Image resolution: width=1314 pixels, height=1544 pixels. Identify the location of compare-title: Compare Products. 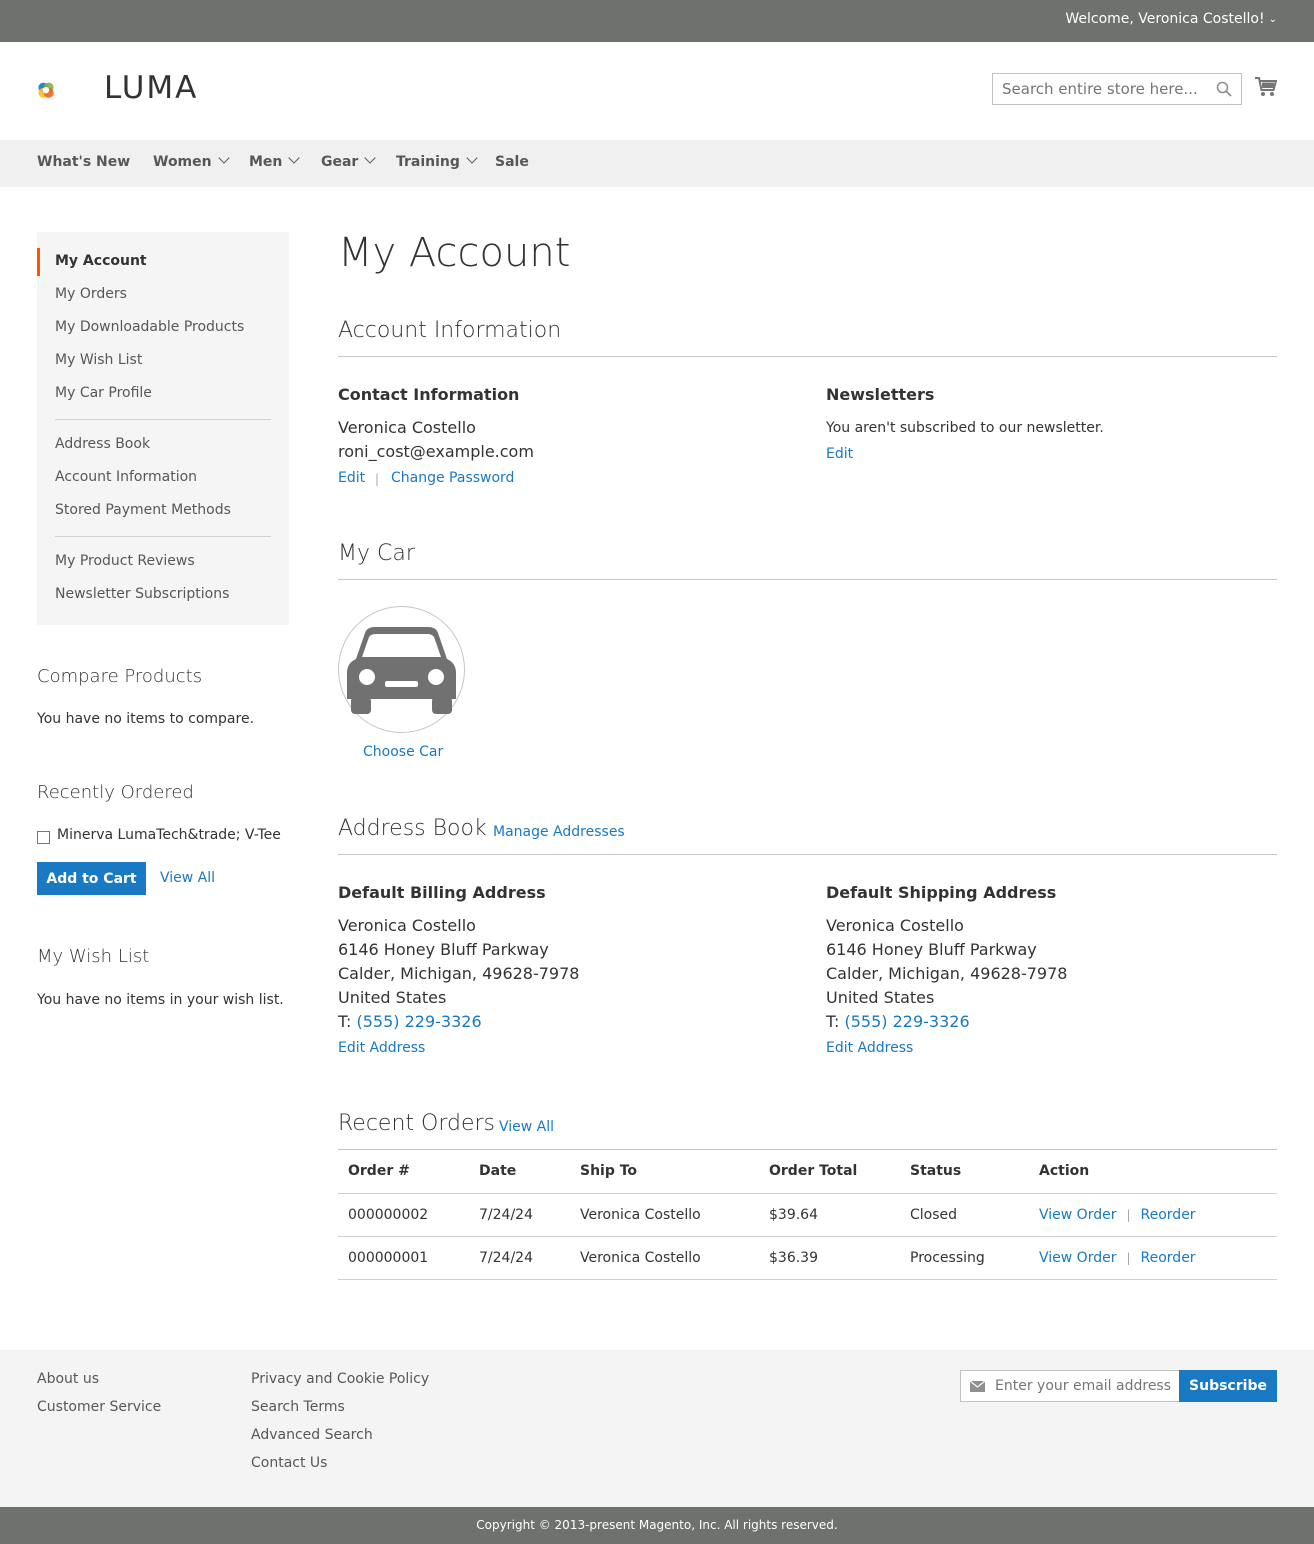
(120, 676).